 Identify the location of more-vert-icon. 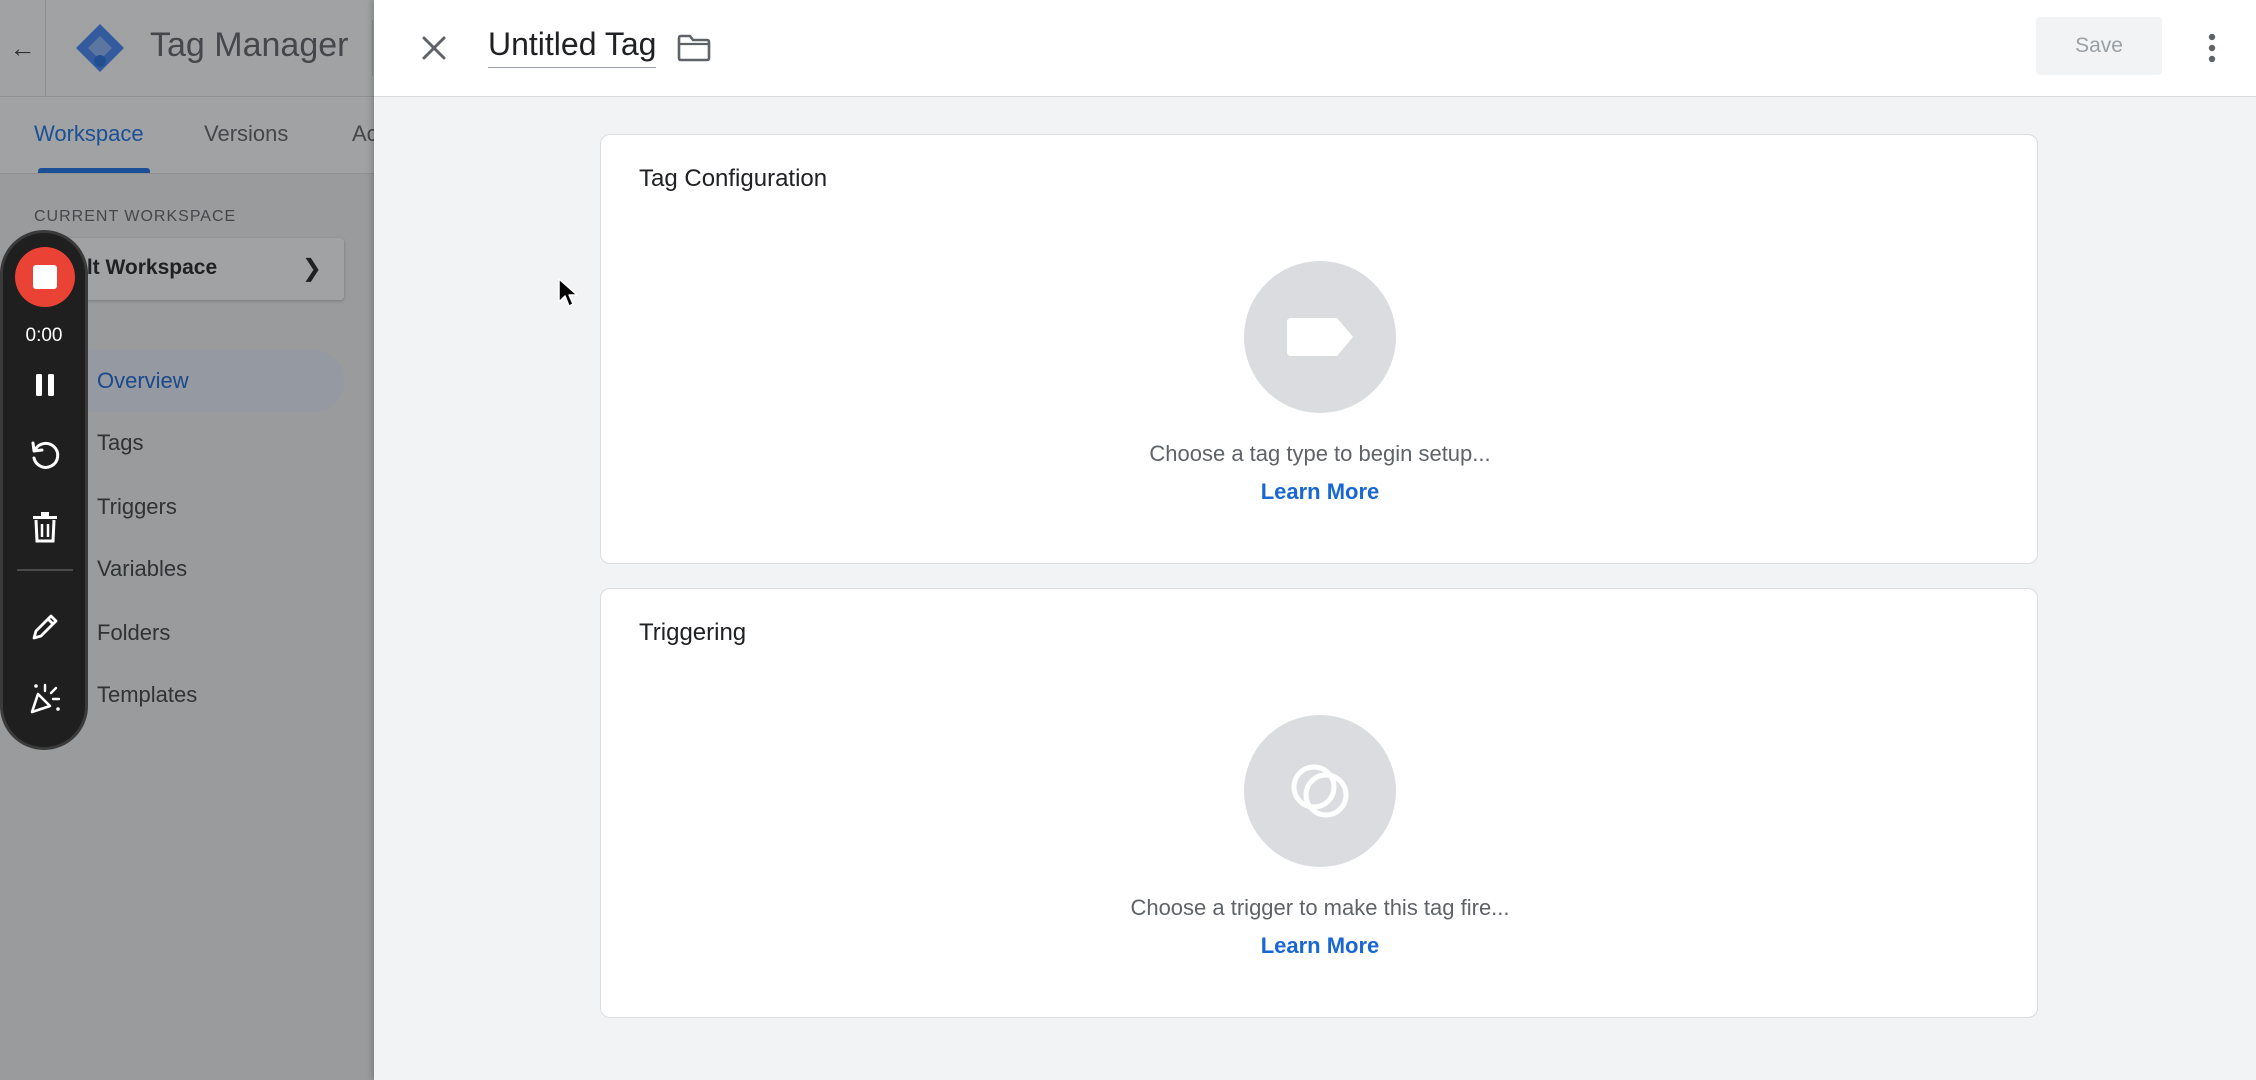
(2212, 48).